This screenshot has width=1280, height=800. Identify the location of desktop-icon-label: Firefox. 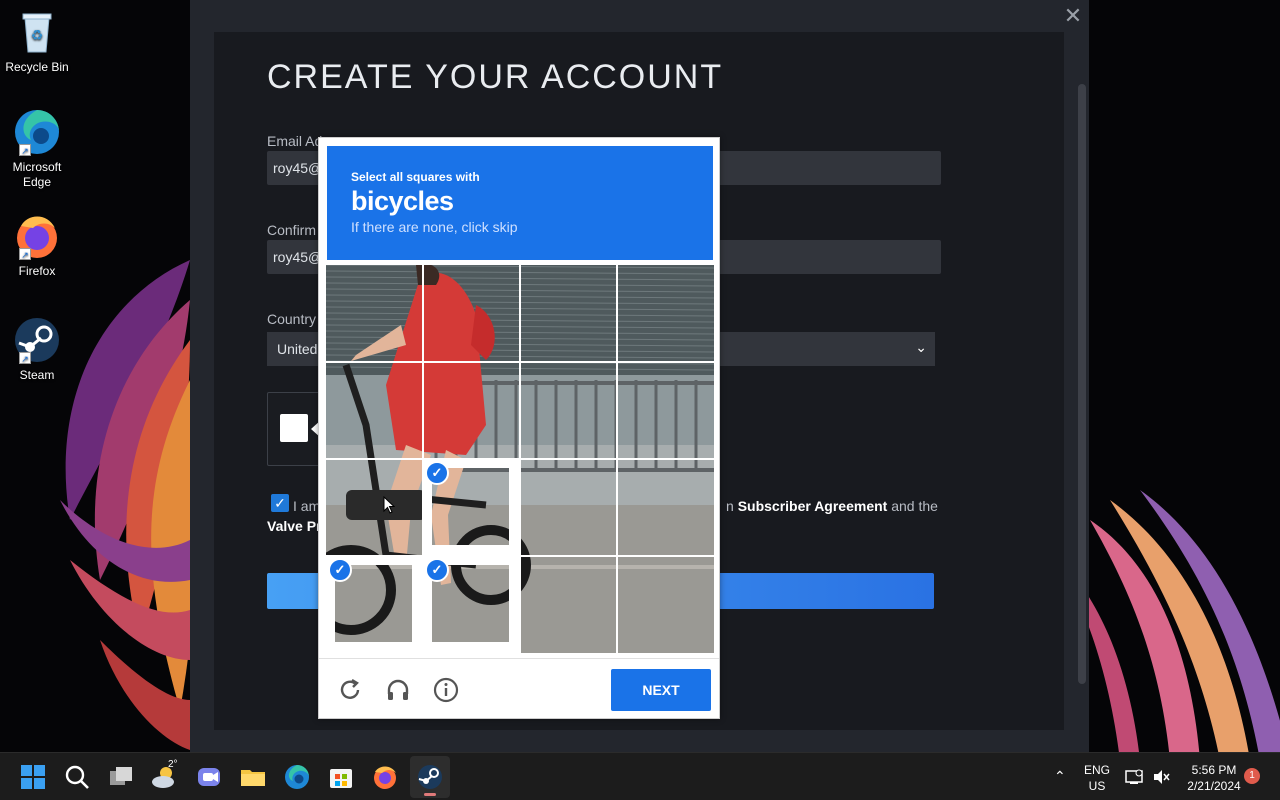
(37, 271).